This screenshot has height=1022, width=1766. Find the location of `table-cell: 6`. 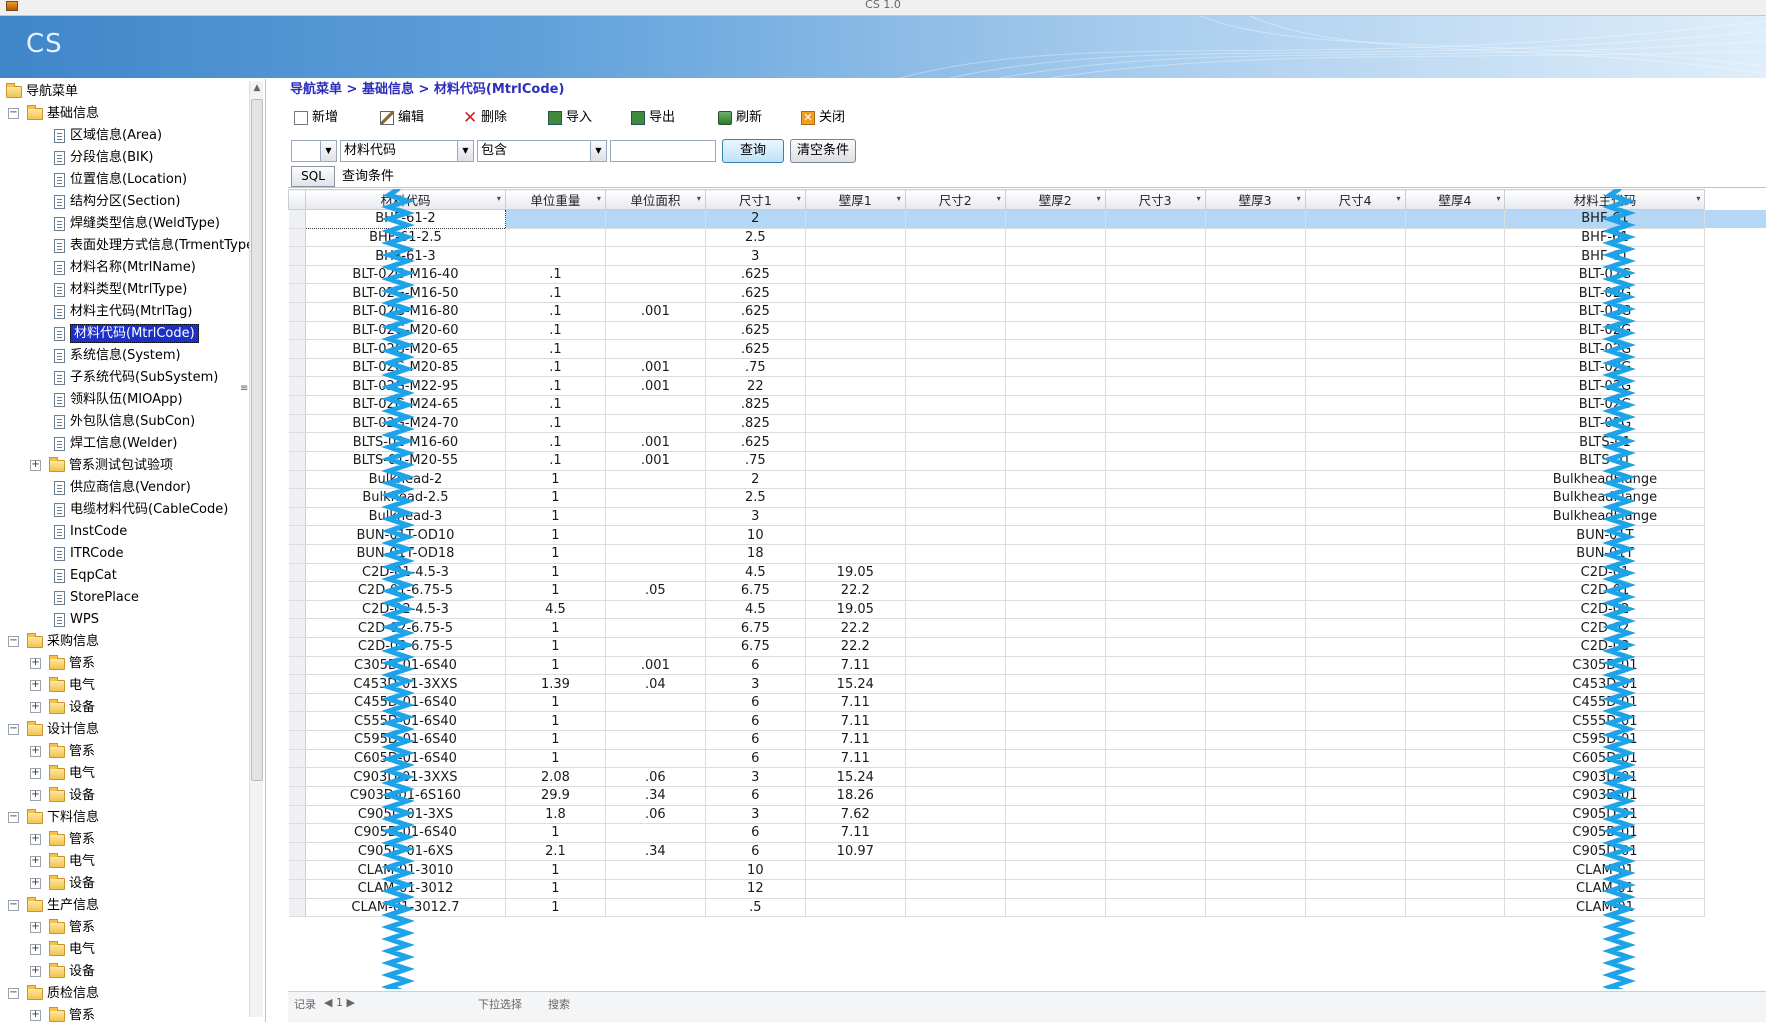

table-cell: 6 is located at coordinates (755, 796).